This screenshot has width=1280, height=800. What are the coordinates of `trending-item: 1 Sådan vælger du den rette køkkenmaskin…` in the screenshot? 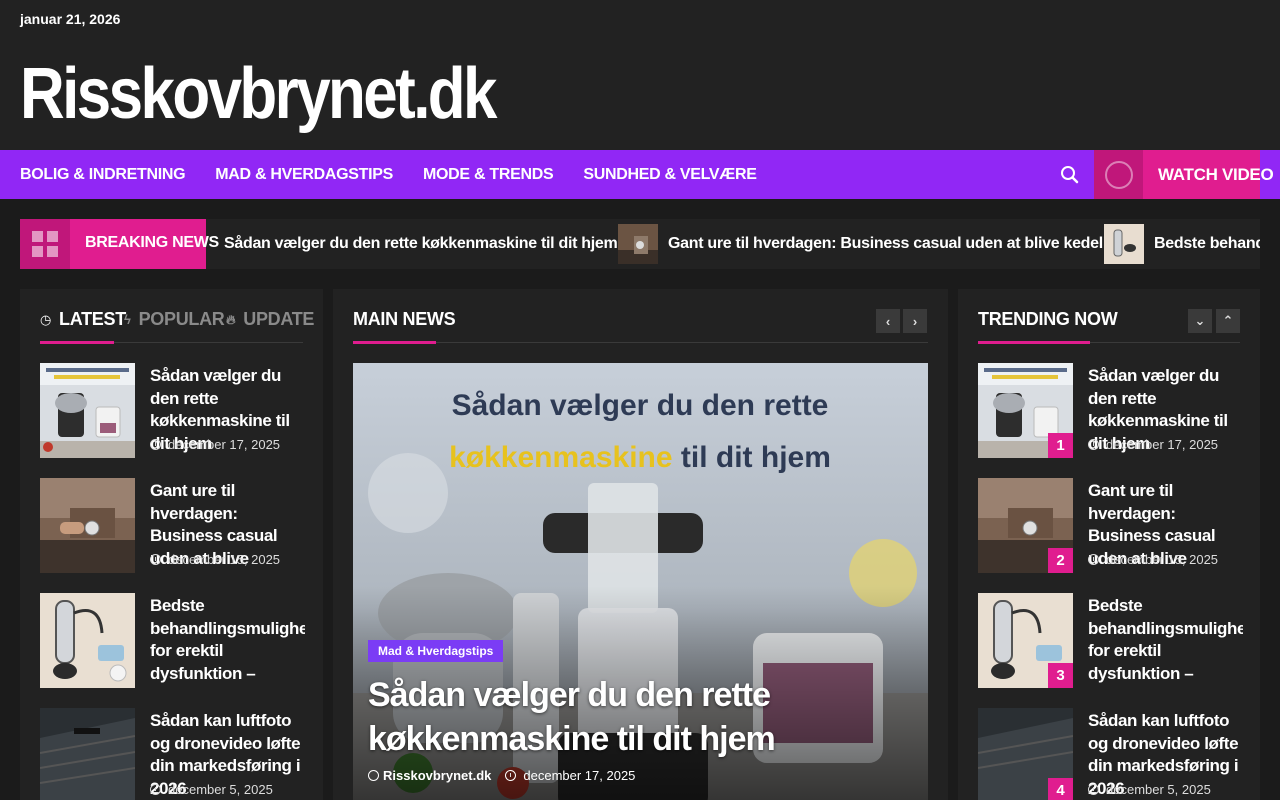 It's located at (1109, 410).